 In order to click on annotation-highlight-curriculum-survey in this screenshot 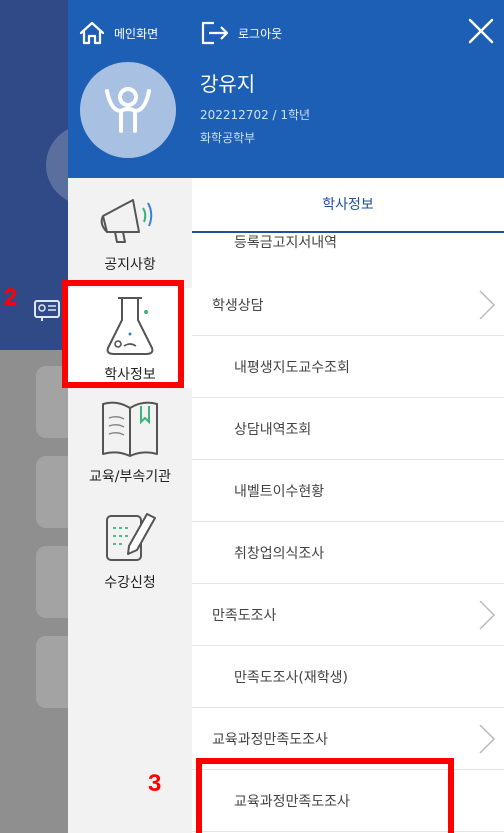, I will do `click(325, 795)`.